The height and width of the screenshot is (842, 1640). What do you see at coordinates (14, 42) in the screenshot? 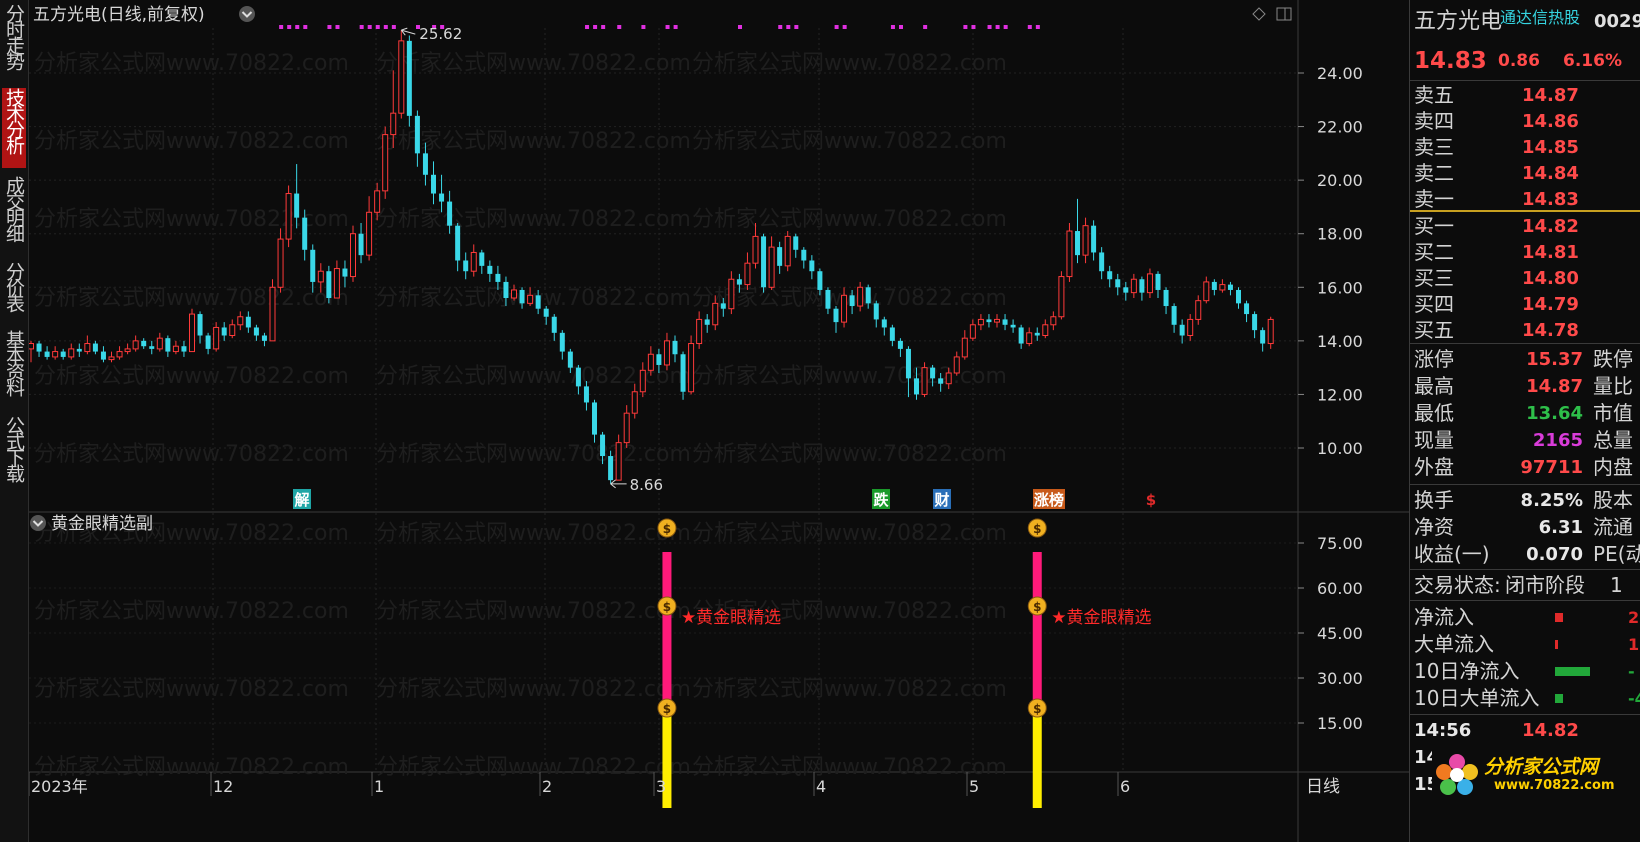
I see `tab-intraday: 分时走势` at bounding box center [14, 42].